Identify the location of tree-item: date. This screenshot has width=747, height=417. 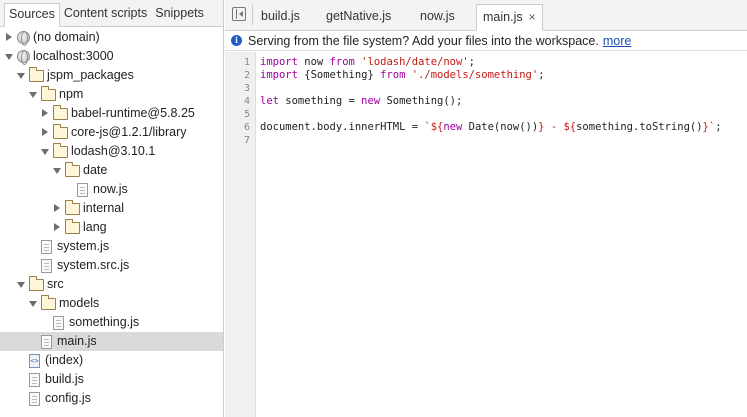
(111, 170).